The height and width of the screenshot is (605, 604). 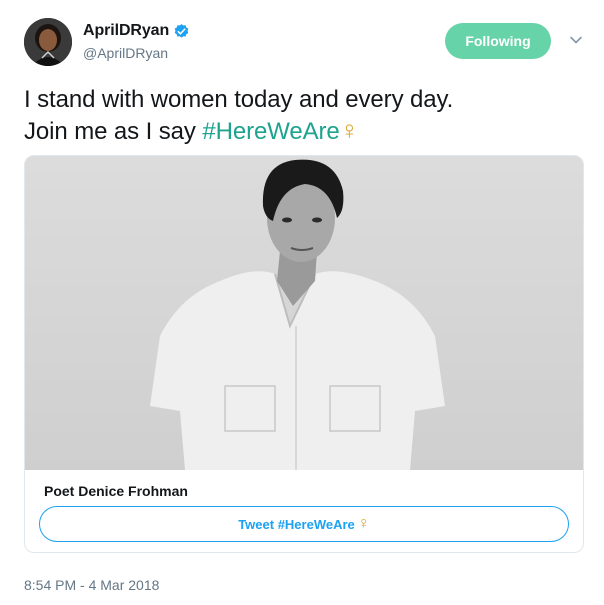 What do you see at coordinates (136, 41) in the screenshot?
I see `author-names: AprilDRyan @AprilDRyan` at bounding box center [136, 41].